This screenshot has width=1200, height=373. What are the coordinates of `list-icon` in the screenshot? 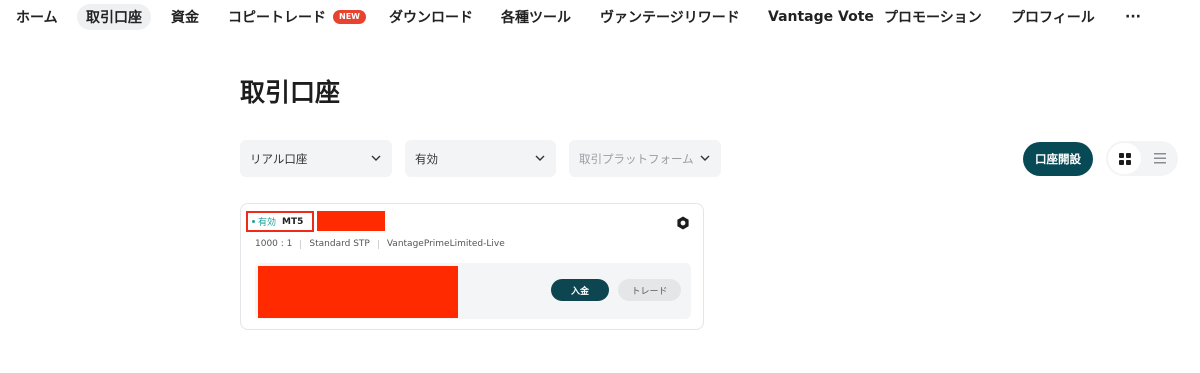 It's located at (1160, 158).